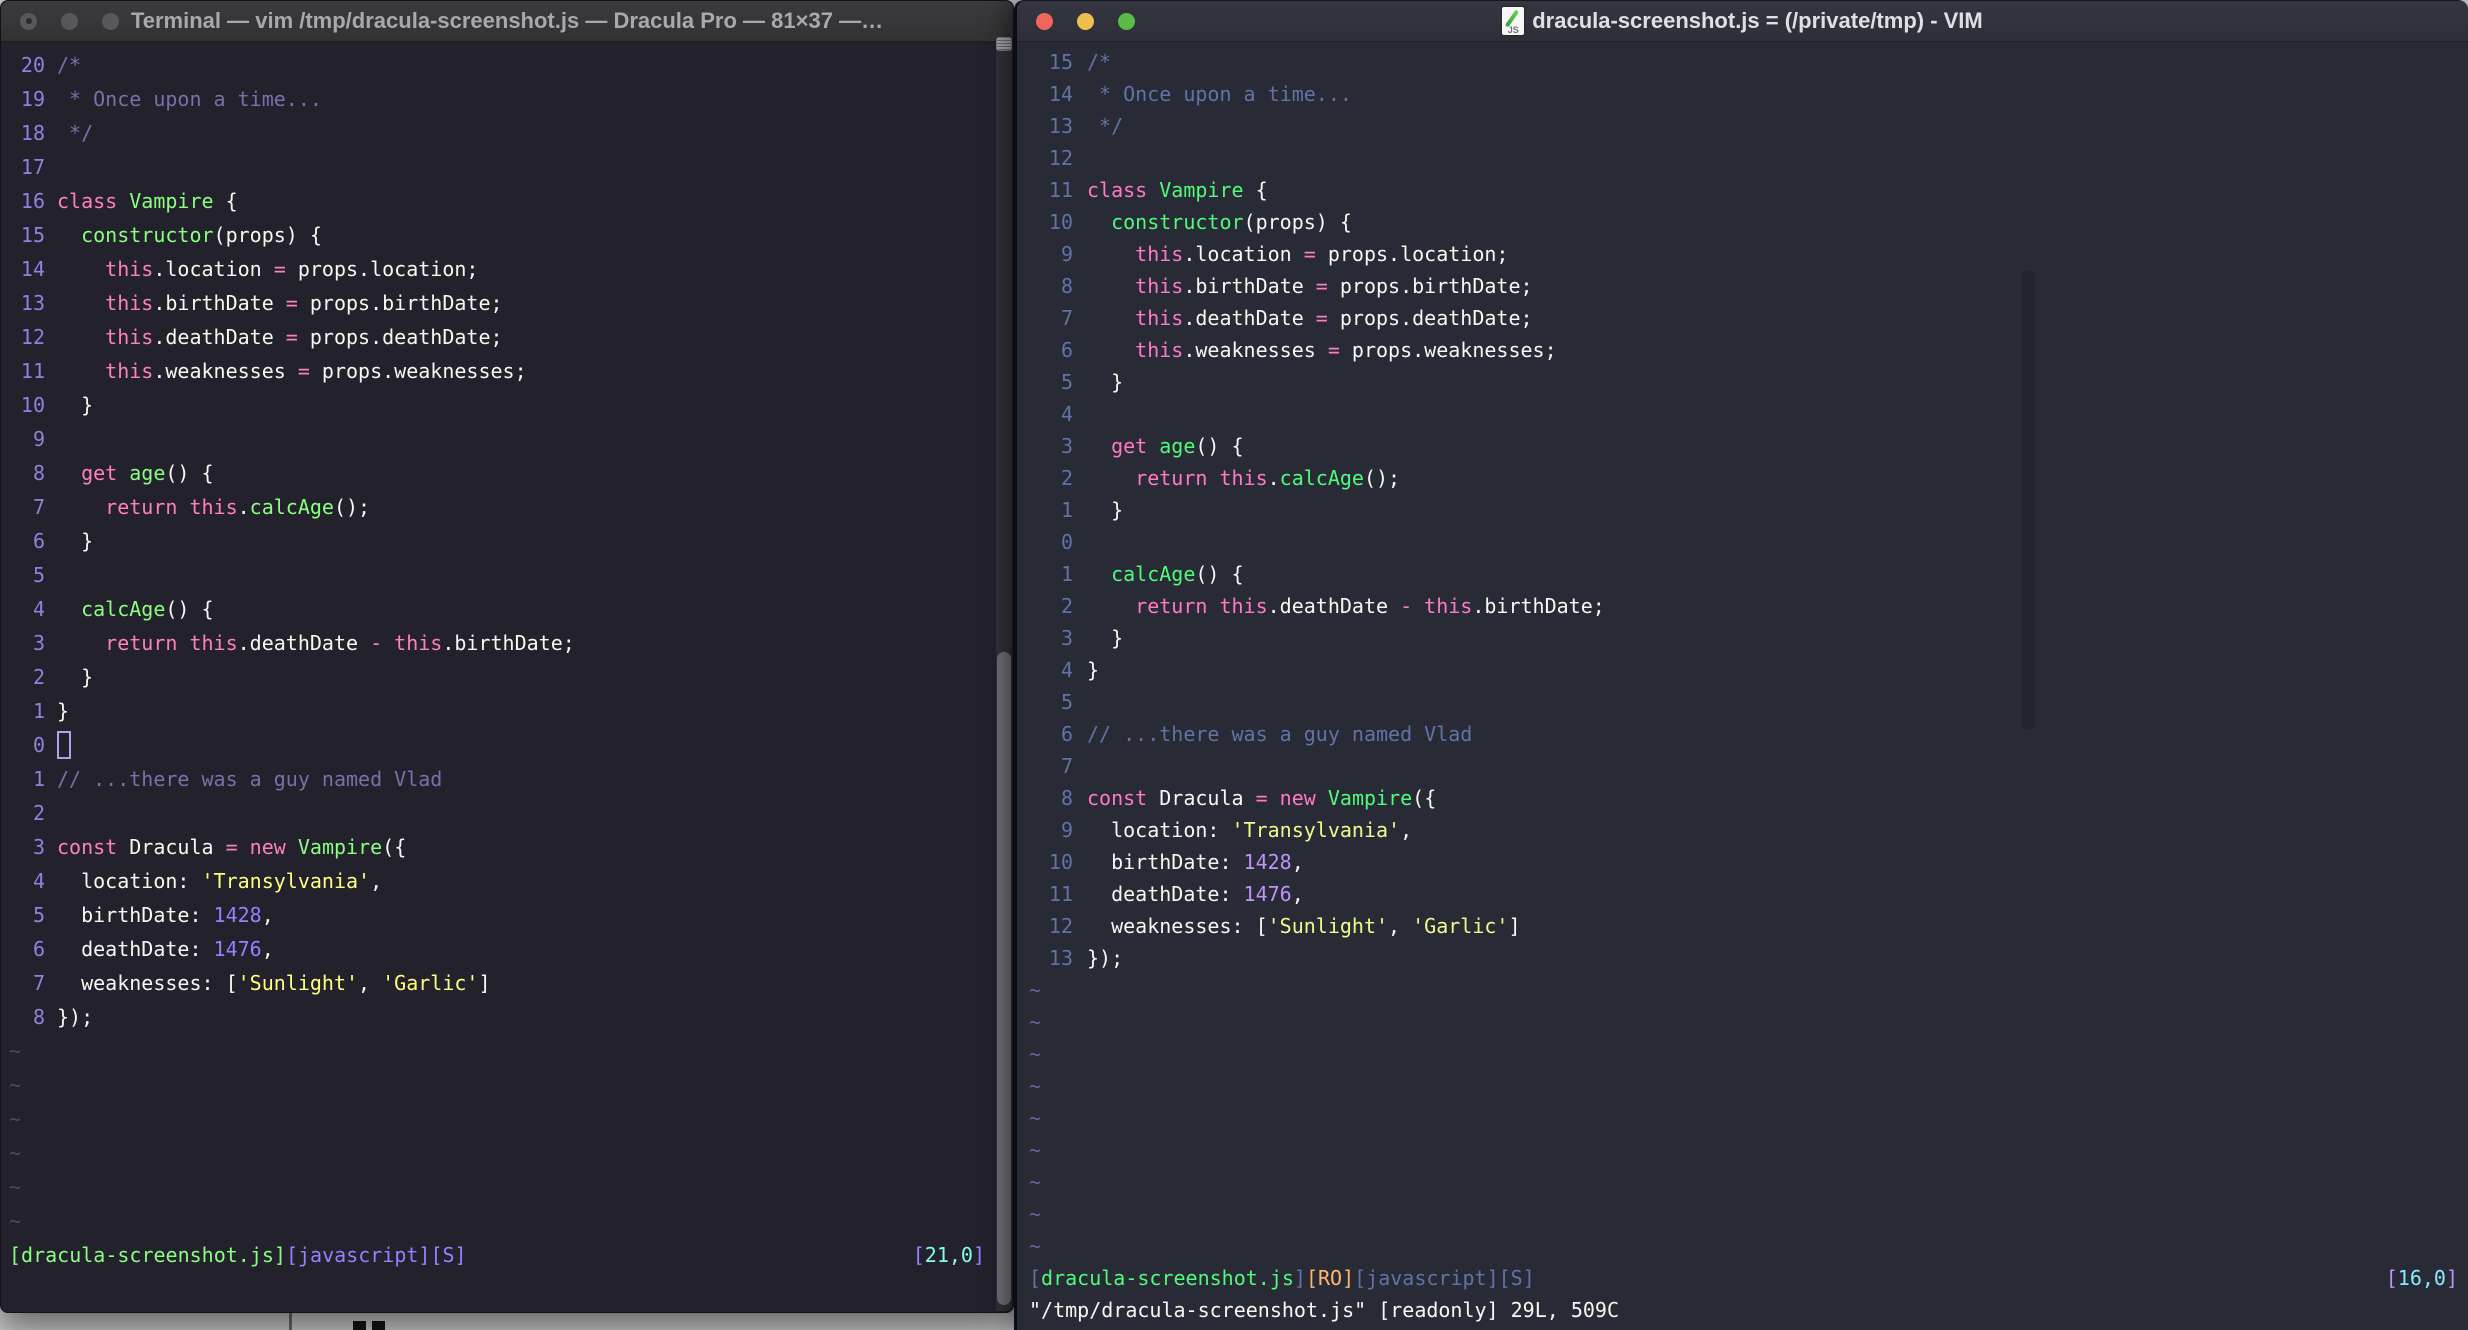 Image resolution: width=2468 pixels, height=1330 pixels. What do you see at coordinates (1513, 21) in the screenshot?
I see `document-proxy-icon: JS` at bounding box center [1513, 21].